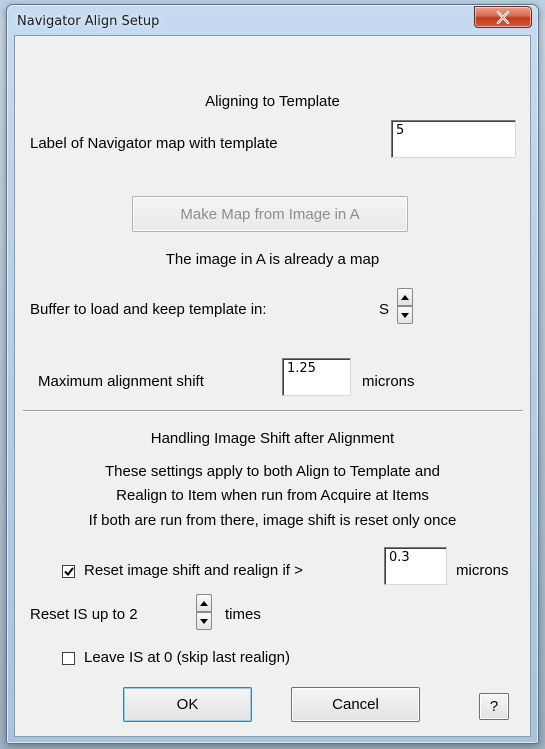 This screenshot has height=749, width=545. Describe the element at coordinates (415, 566) in the screenshot. I see `reset-threshold-input: 0.3` at that location.